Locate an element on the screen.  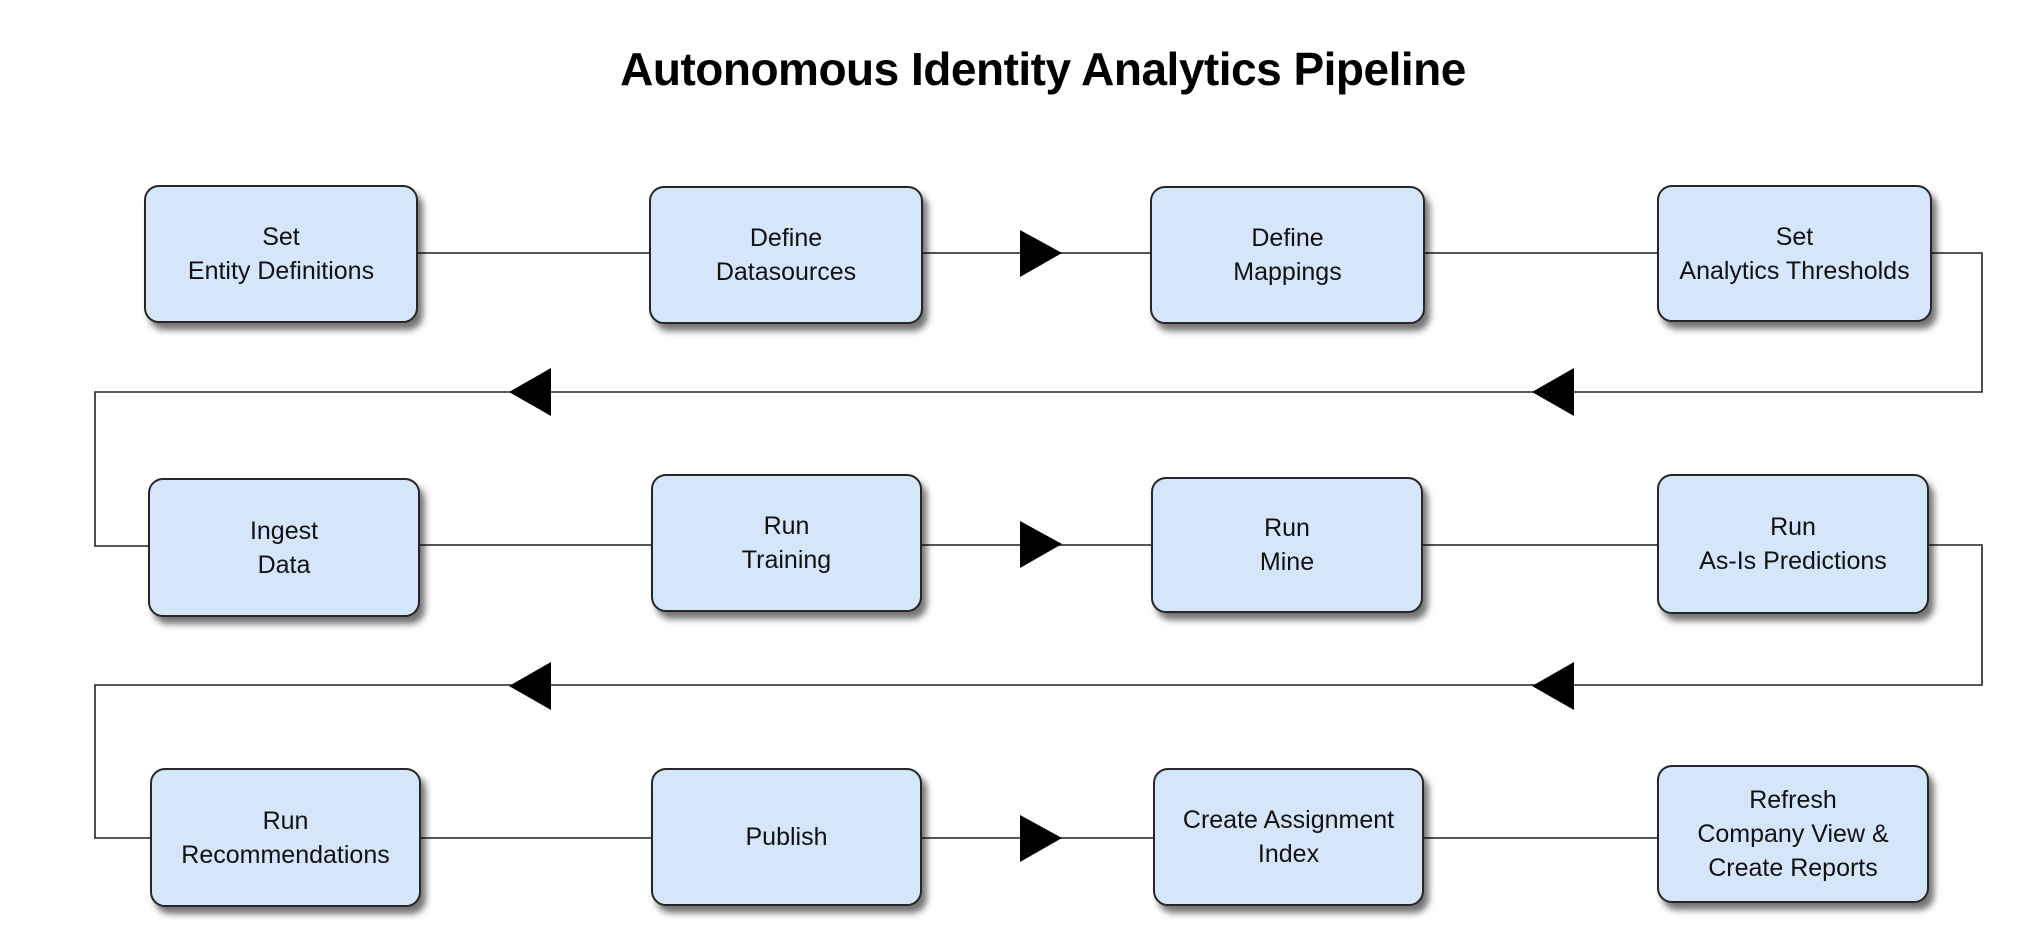
step-ingest-data: Ingest Data is located at coordinates (284, 547).